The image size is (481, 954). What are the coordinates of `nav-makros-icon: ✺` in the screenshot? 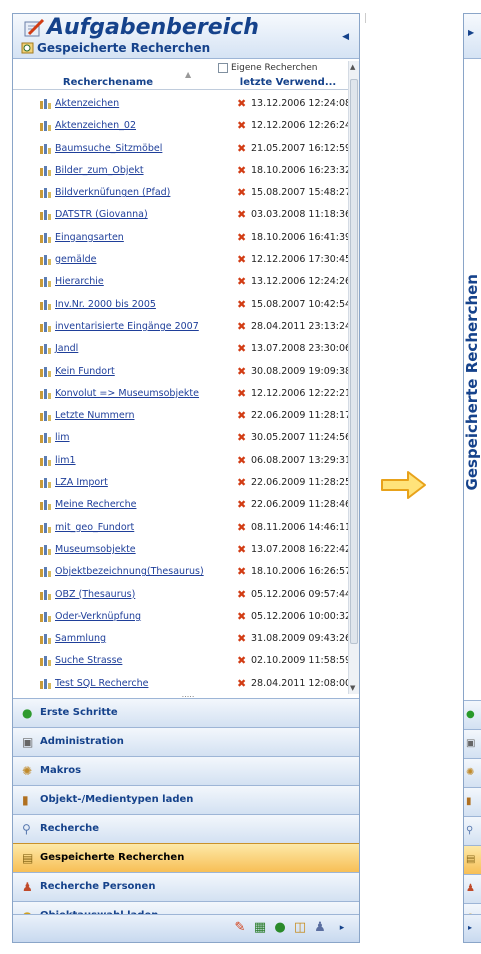 It's located at (472, 772).